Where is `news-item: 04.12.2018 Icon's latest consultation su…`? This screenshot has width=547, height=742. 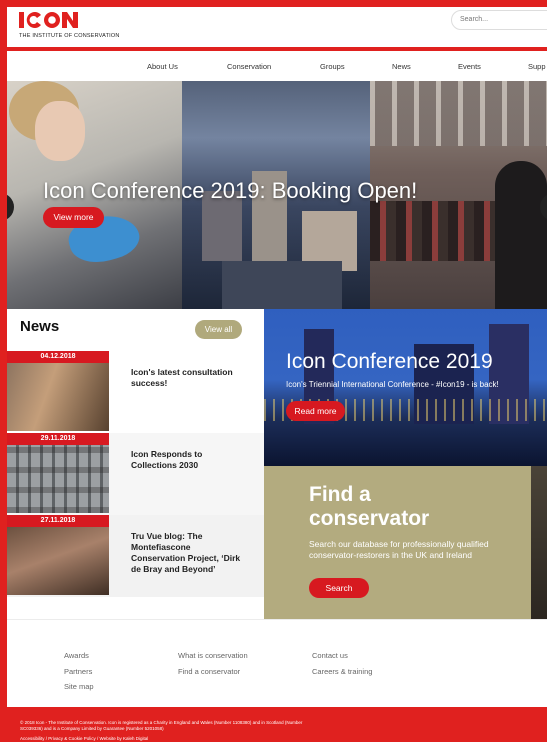
news-item: 04.12.2018 Icon's latest consultation su… is located at coordinates (135, 392).